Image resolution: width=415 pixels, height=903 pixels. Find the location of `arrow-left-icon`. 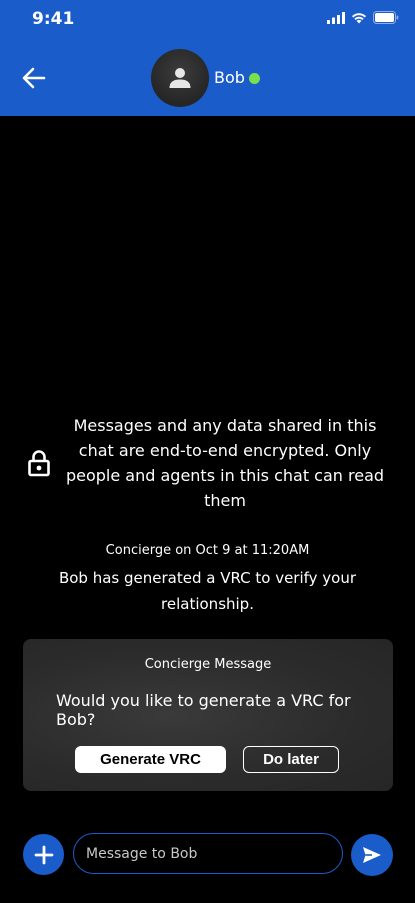

arrow-left-icon is located at coordinates (34, 78).